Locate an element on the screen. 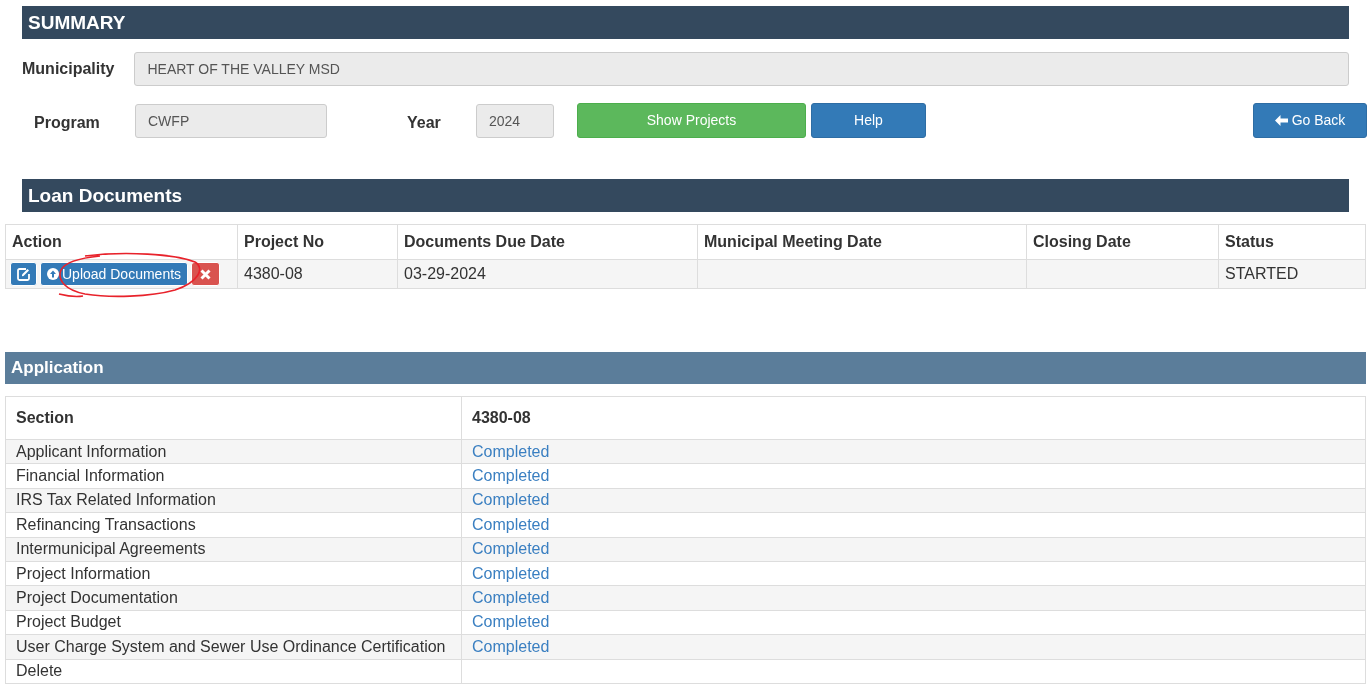  field-label: Program is located at coordinates (67, 122).